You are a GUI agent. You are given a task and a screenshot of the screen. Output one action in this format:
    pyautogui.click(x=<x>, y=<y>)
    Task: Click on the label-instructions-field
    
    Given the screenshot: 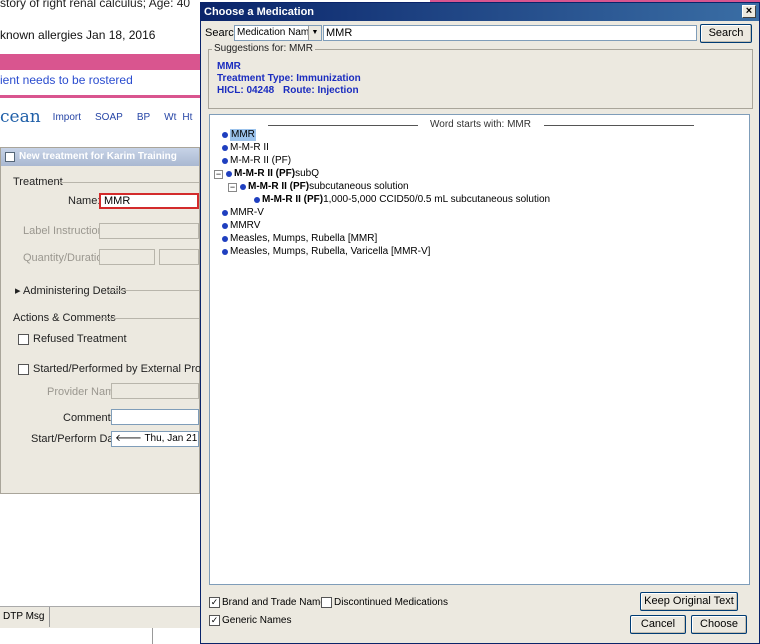 What is the action you would take?
    pyautogui.click(x=149, y=231)
    